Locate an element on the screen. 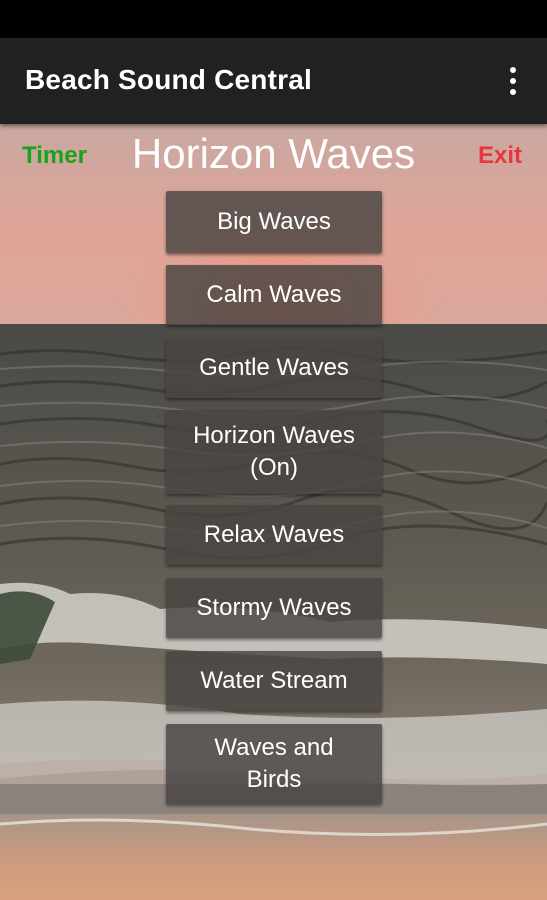 The image size is (547, 900). sound-button-waves-and-birds: Waves and Birds is located at coordinates (274, 764).